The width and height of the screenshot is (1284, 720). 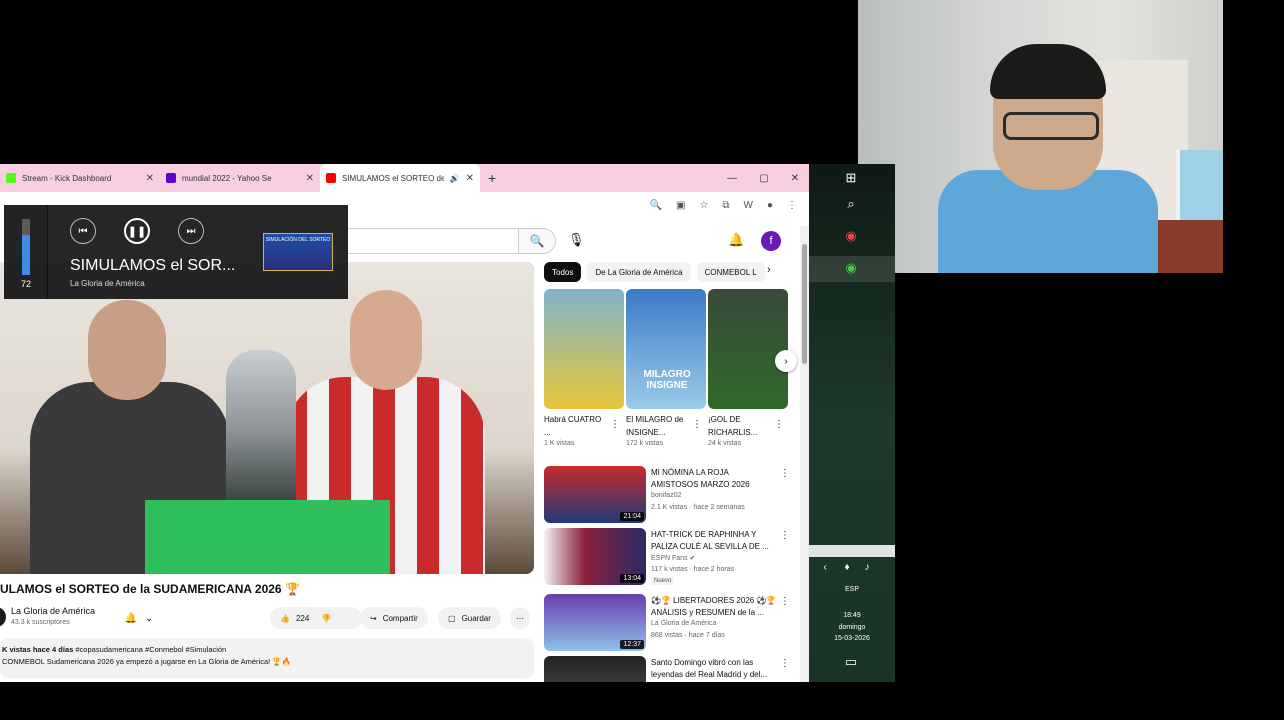 I want to click on media-channel: La Gloria de América, so click(x=107, y=283).